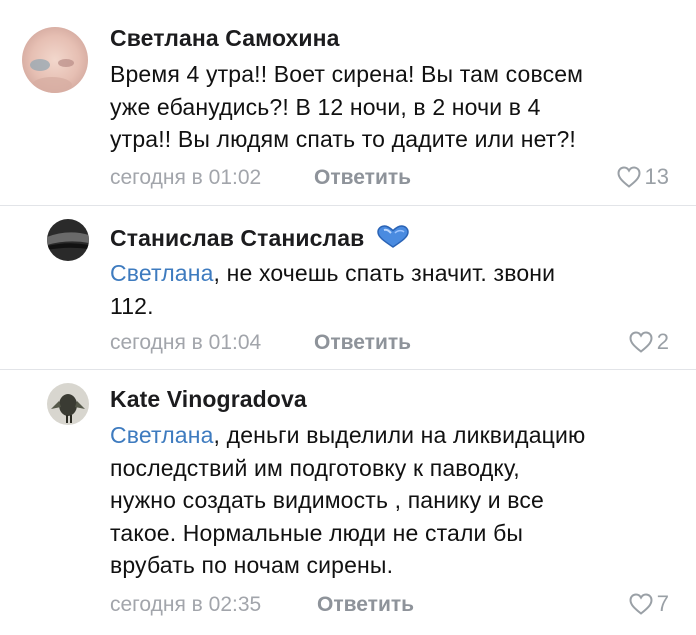 The height and width of the screenshot is (635, 696). I want to click on blue-heart-sticker-icon, so click(393, 236).